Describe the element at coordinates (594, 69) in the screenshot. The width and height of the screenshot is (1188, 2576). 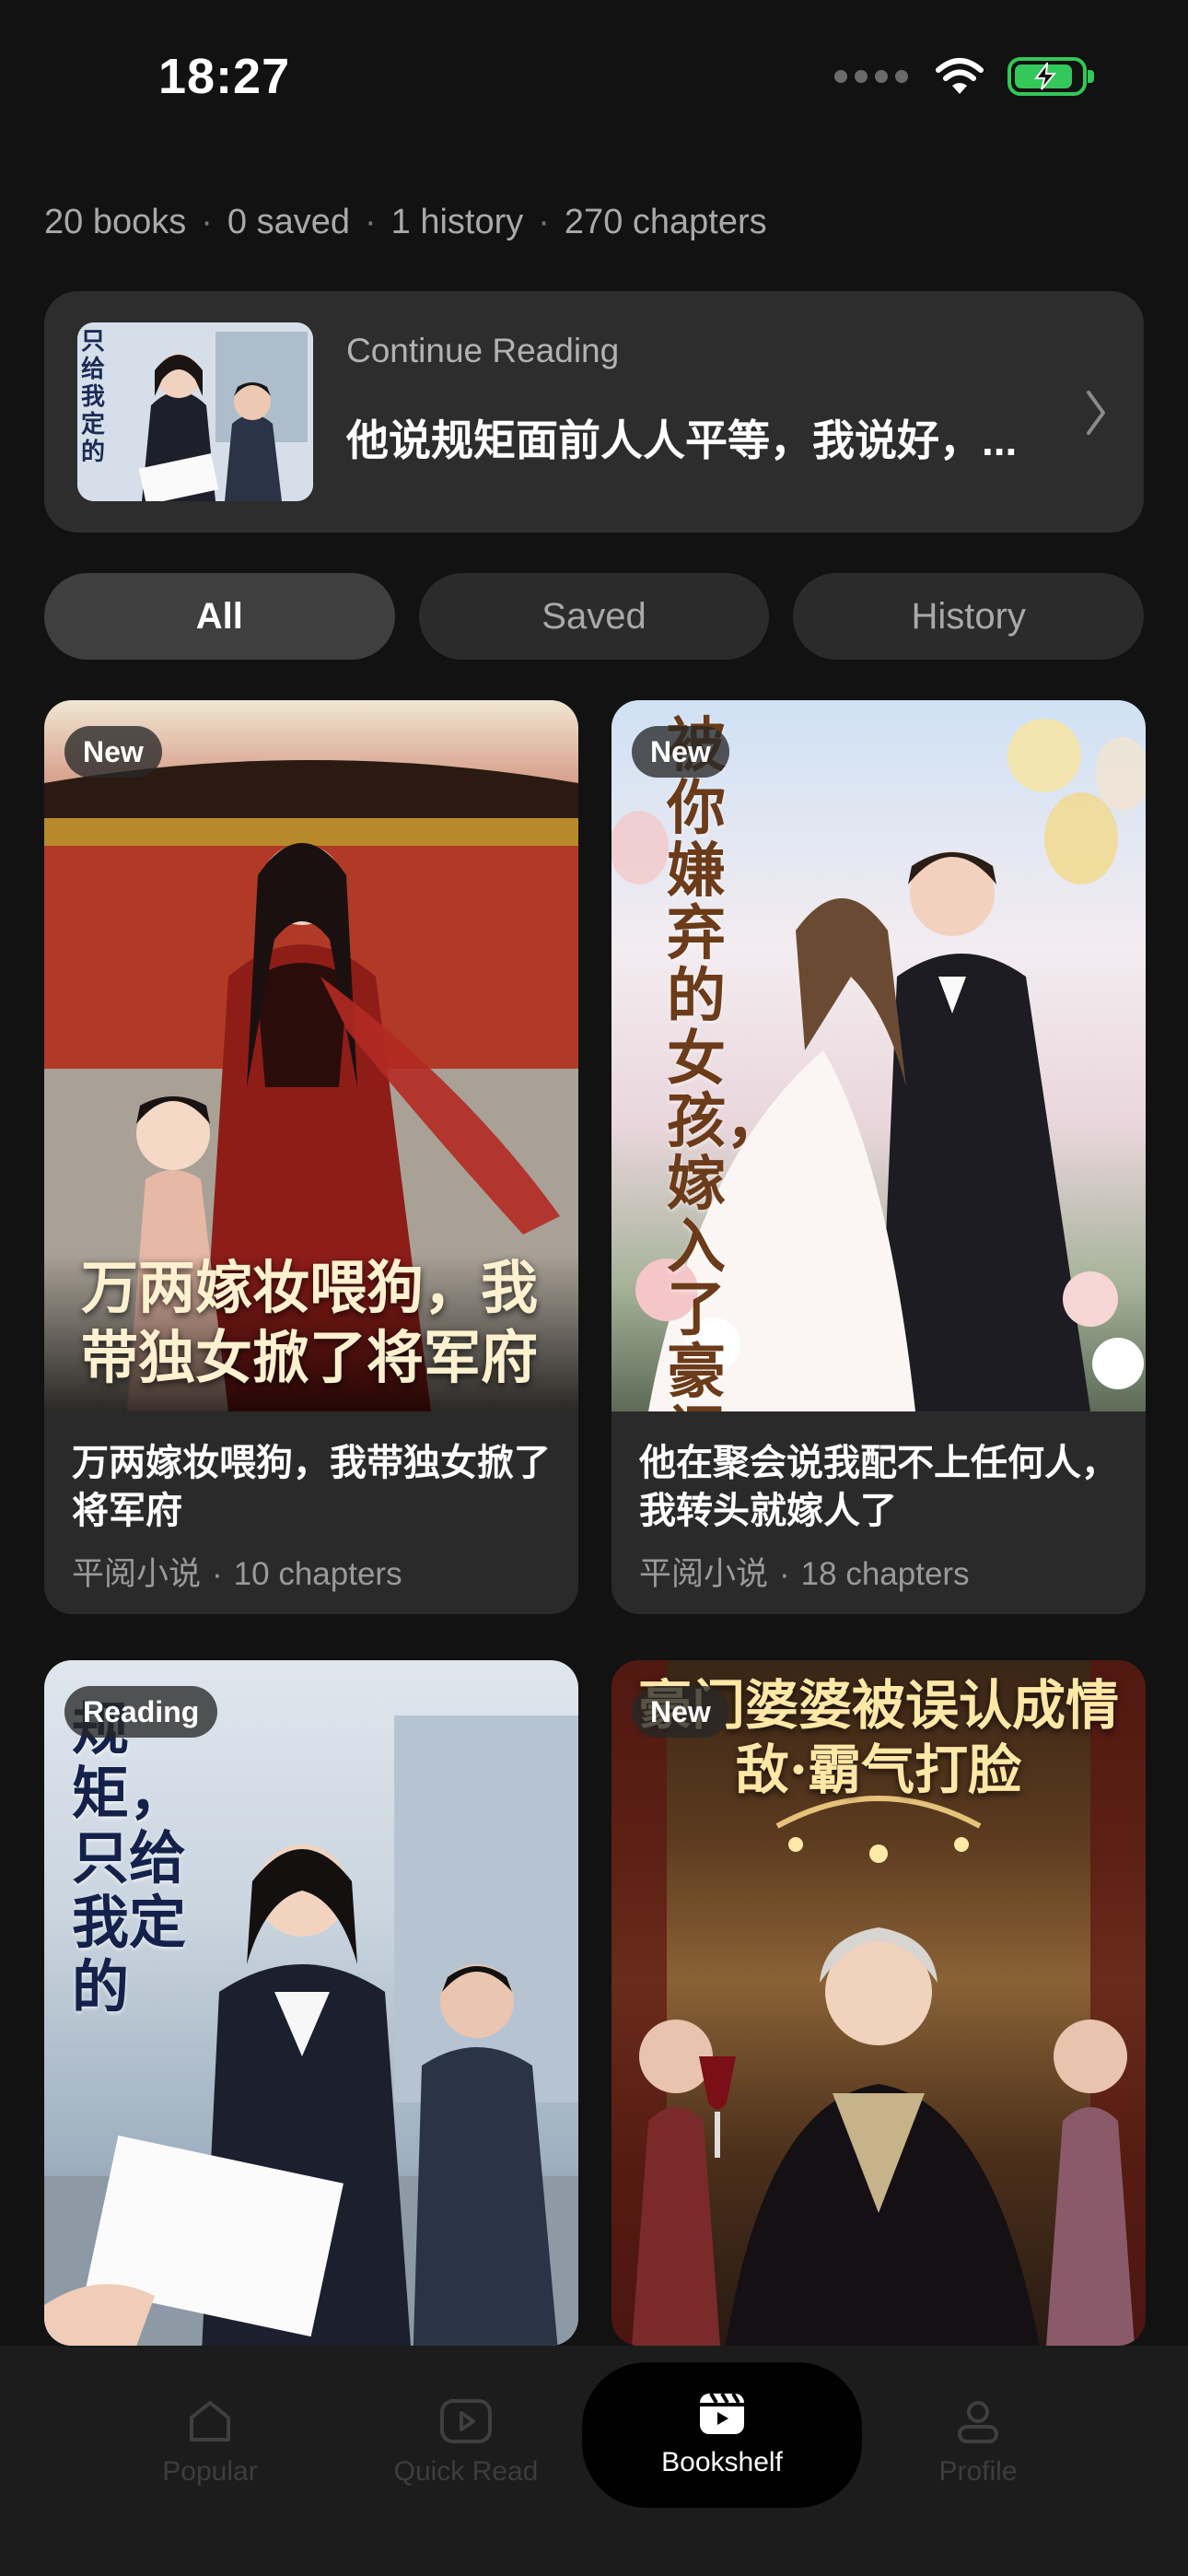
I see `status-bar: 18:27` at that location.